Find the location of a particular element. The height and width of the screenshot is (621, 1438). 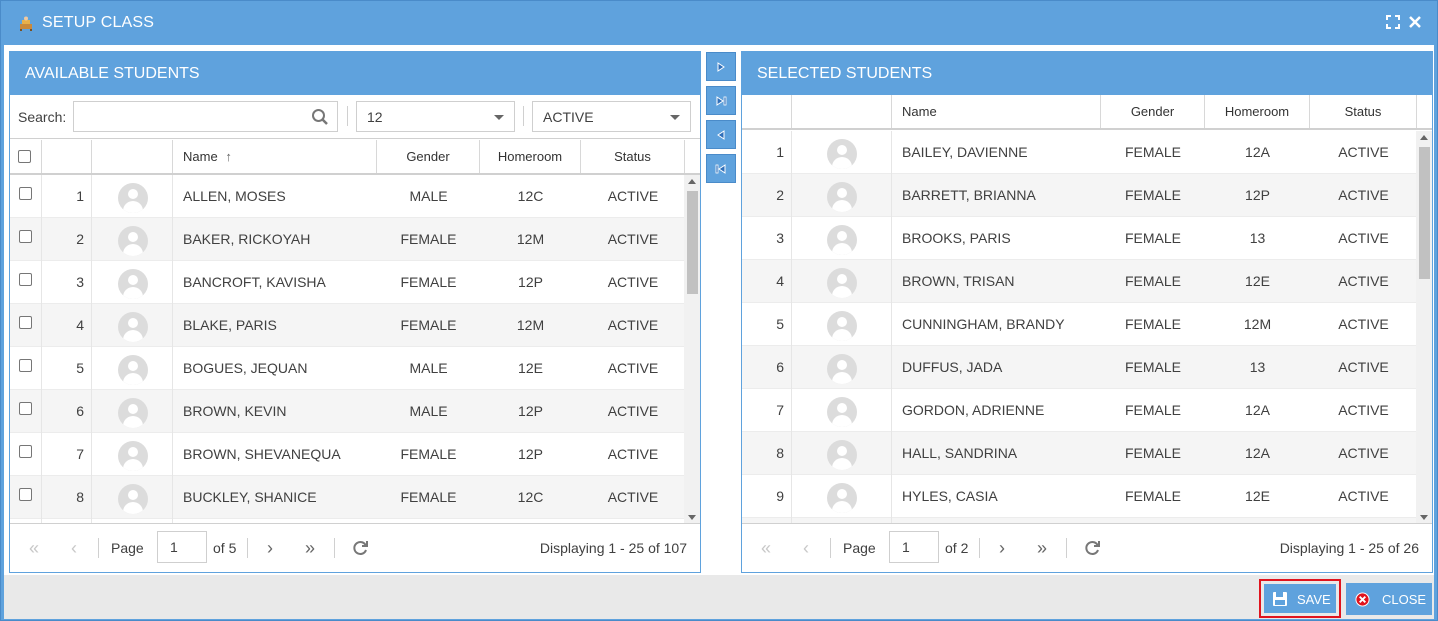

table-row: 8 BUCKLEY, SHANICE FEMALE 12C ACTIVE is located at coordinates (347, 497).